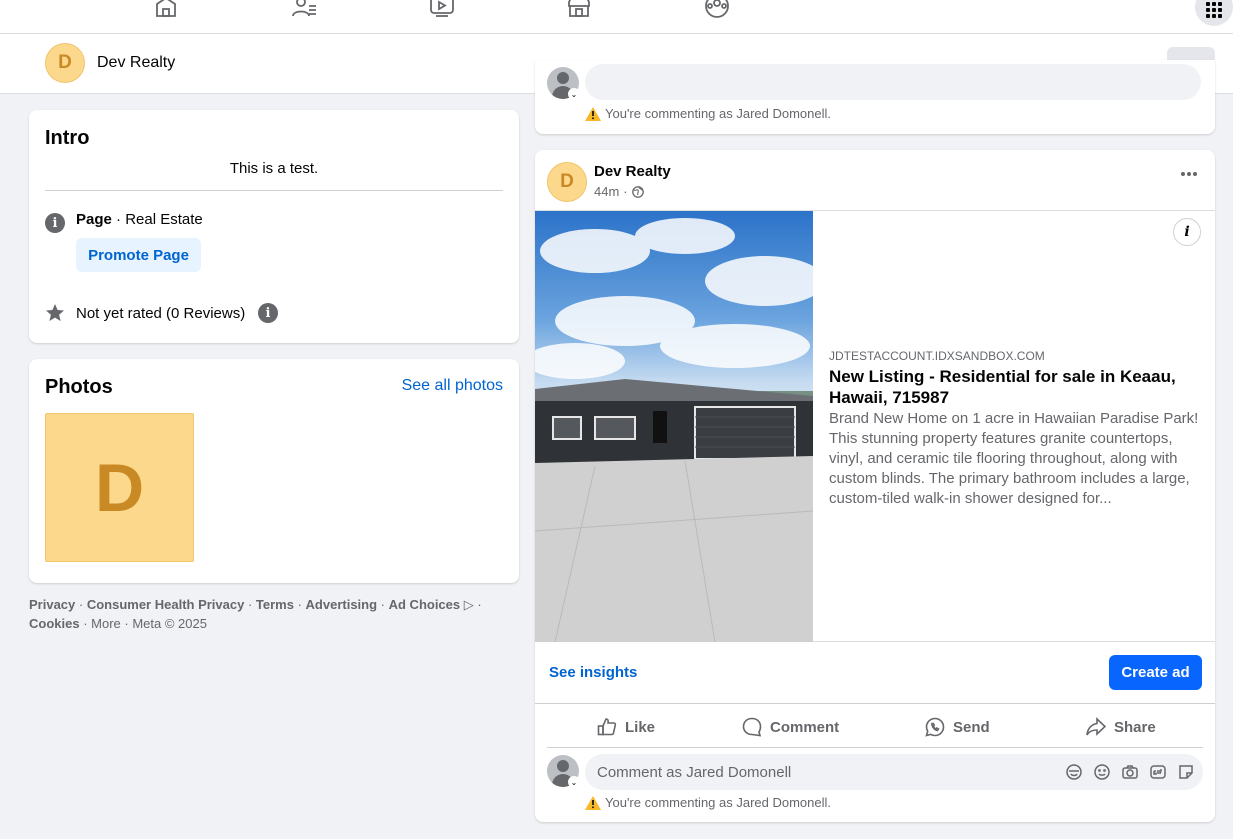  What do you see at coordinates (119, 487) in the screenshot?
I see `photo-thumbnail: D` at bounding box center [119, 487].